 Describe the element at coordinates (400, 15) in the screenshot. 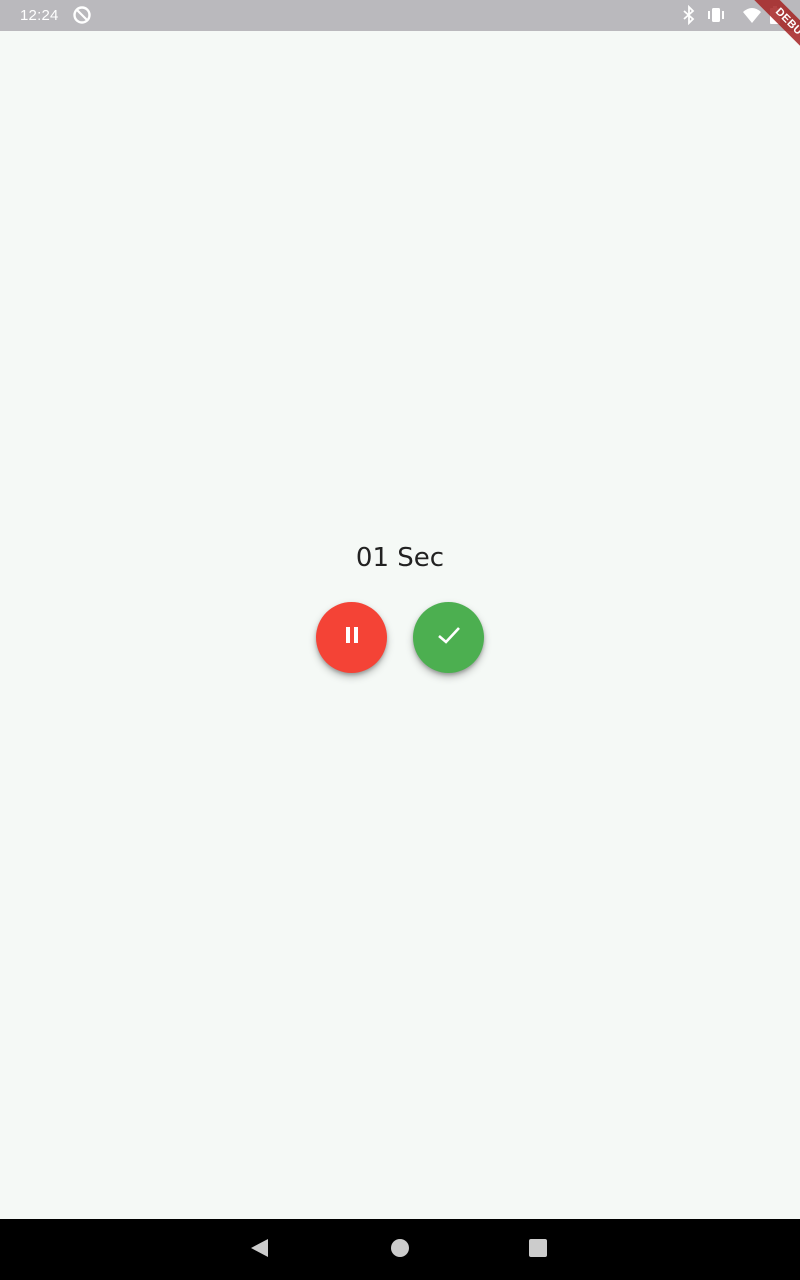

I see `status-bar: 12:24` at that location.